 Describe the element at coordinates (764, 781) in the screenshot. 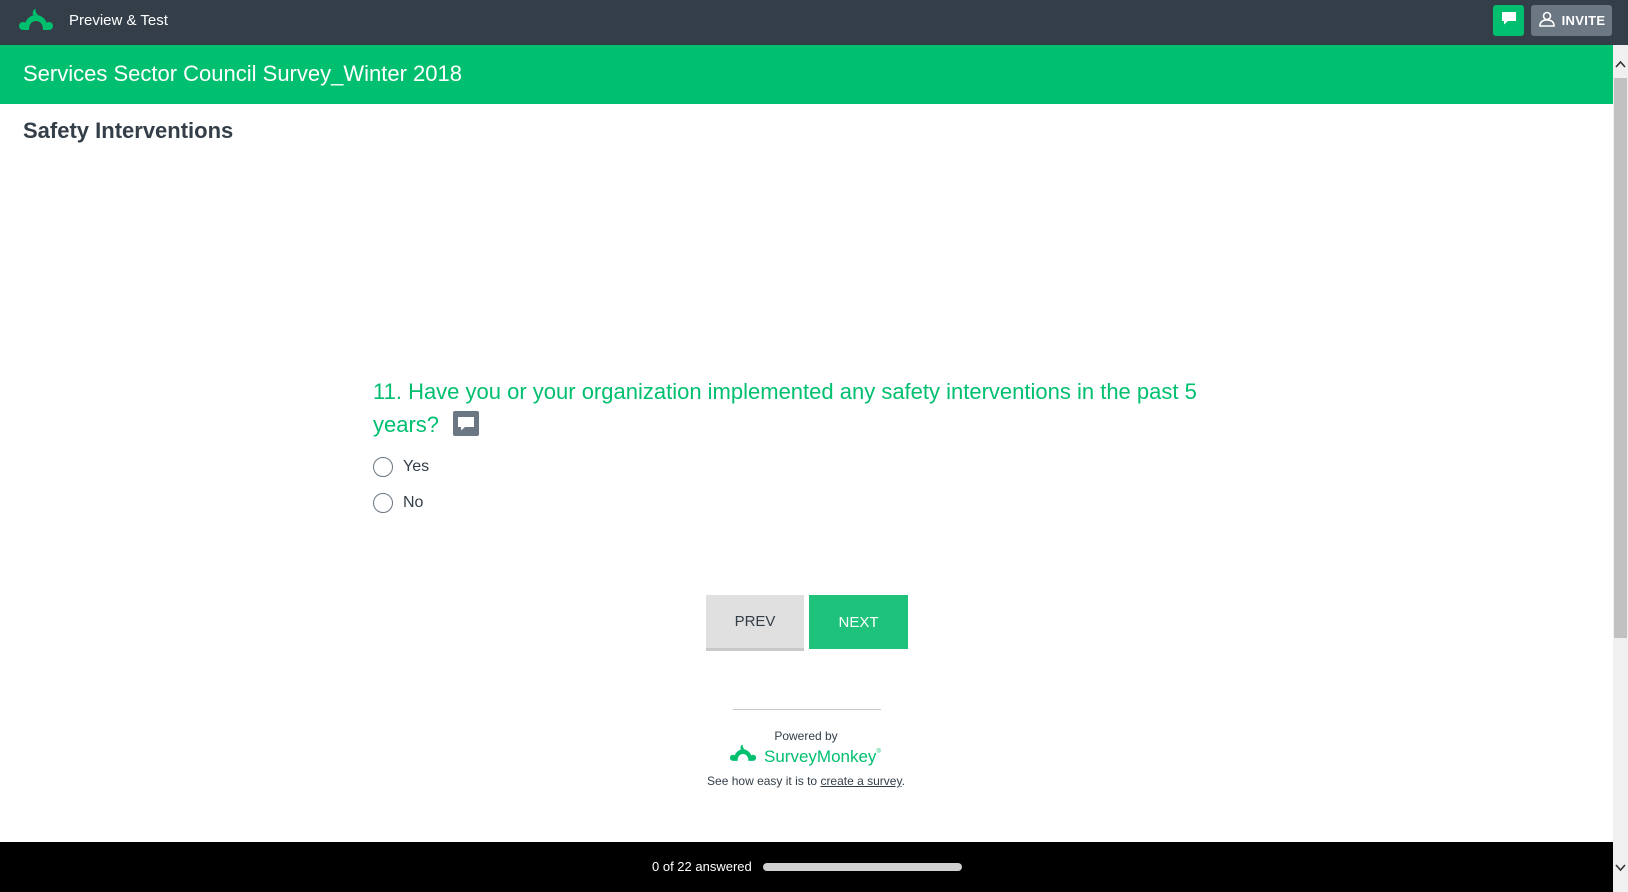

I see `tagline-prefix: See how easy it is to` at that location.